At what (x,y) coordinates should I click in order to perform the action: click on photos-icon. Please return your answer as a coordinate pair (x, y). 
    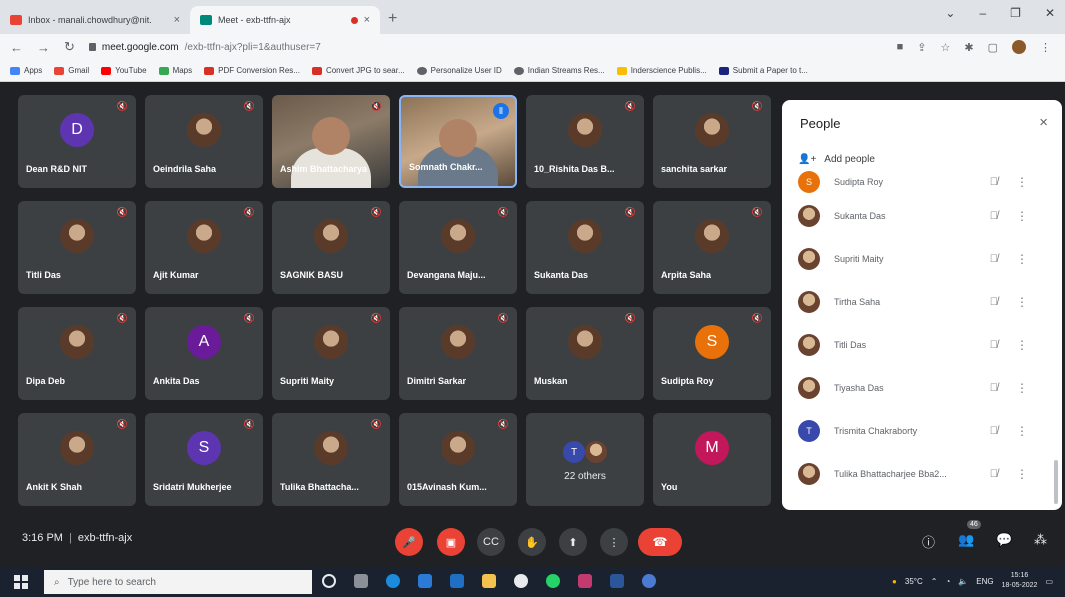
    Looking at the image, I should click on (585, 581).